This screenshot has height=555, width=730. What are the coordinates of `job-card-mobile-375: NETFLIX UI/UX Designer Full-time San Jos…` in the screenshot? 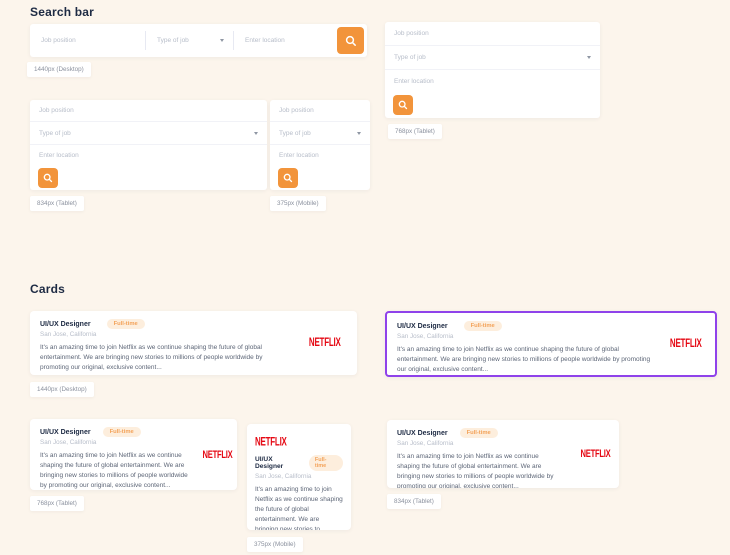 It's located at (299, 477).